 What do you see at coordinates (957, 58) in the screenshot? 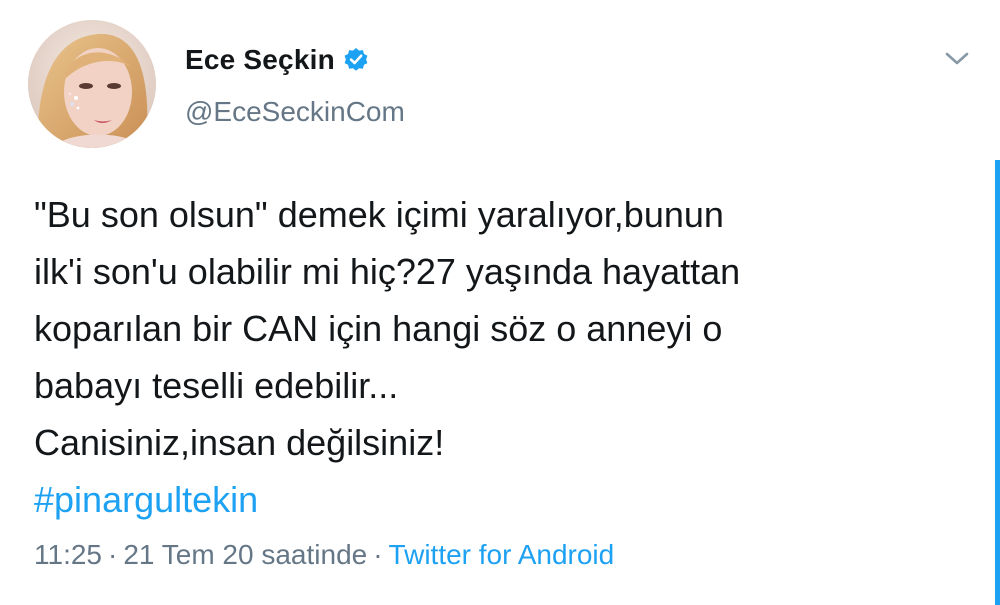
I see `chevron-down-icon` at bounding box center [957, 58].